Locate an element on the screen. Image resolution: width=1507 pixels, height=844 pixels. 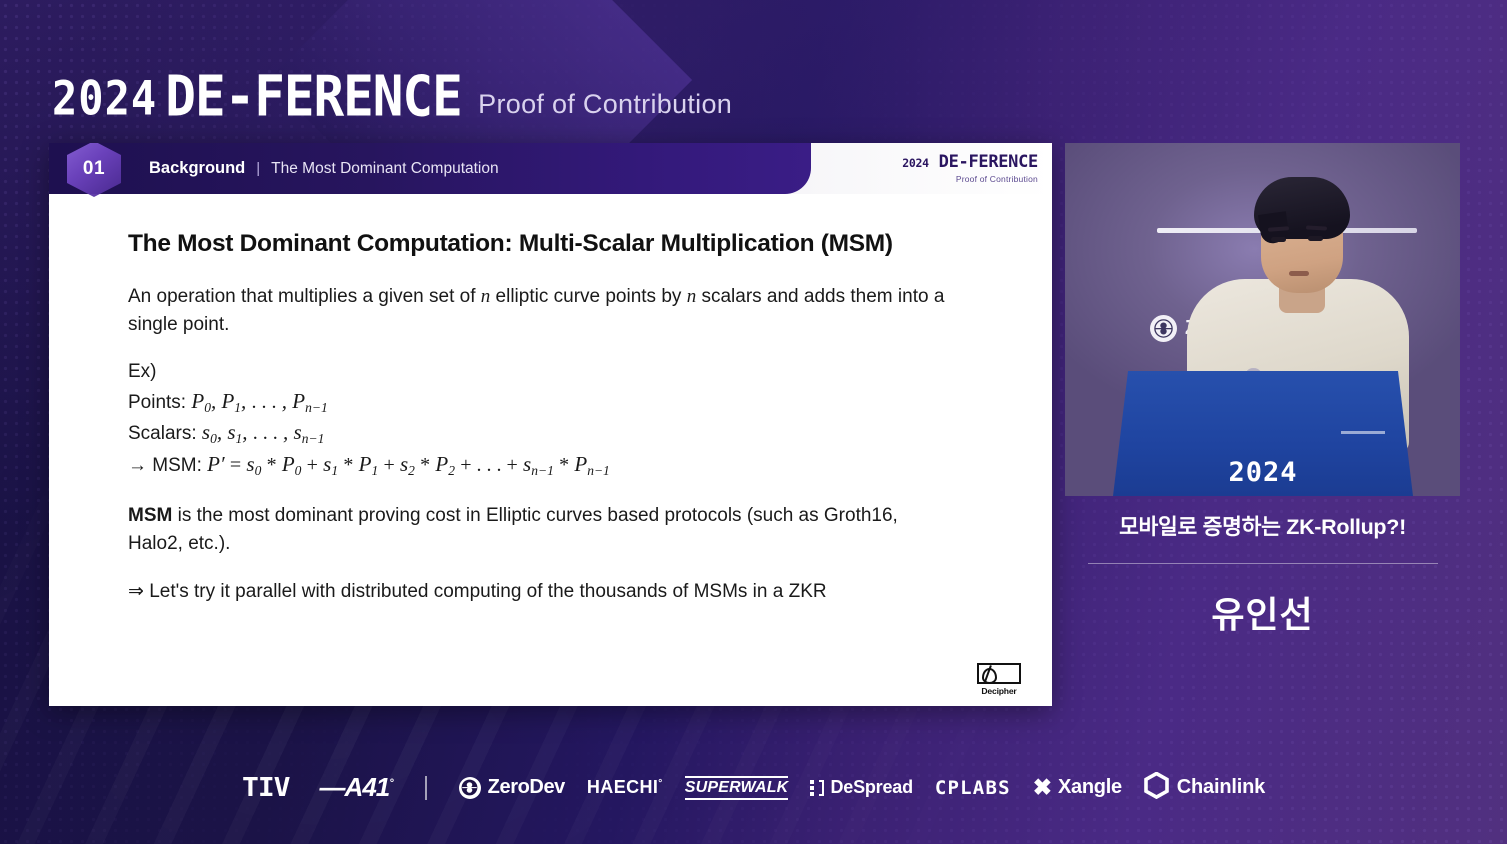
brand-tagline: Proof of Contribution is located at coordinates (605, 104).